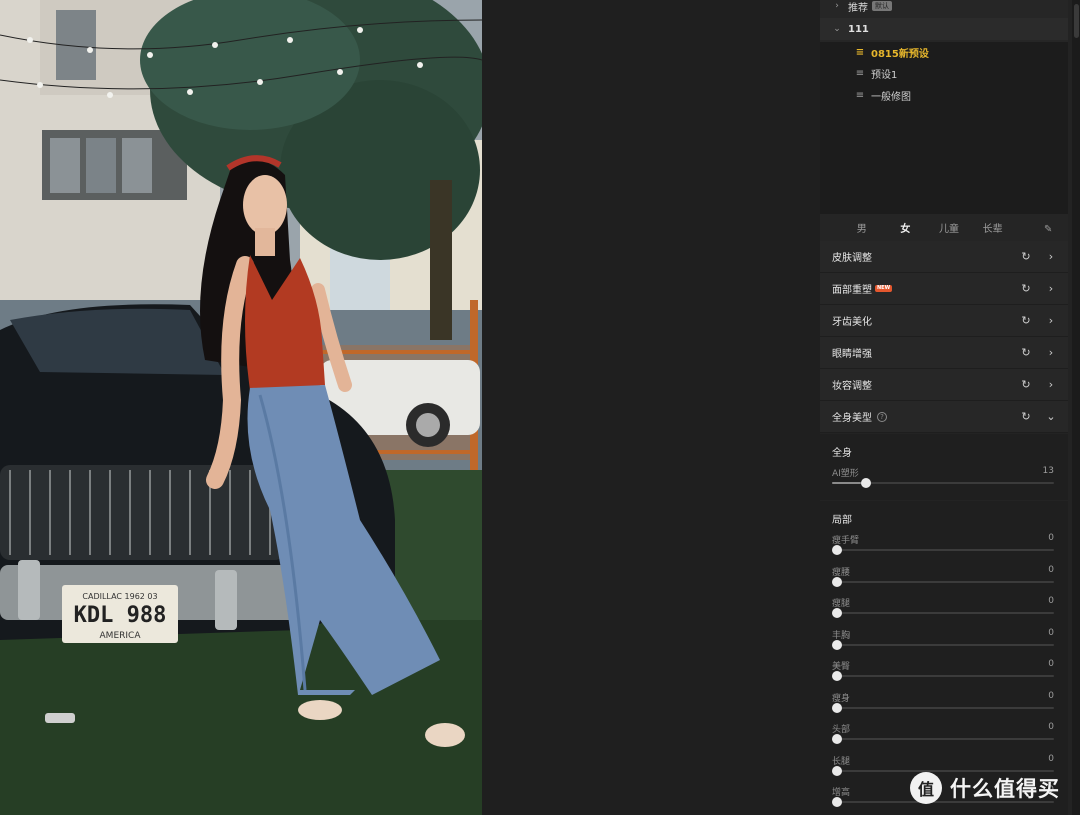 This screenshot has width=1080, height=815. Describe the element at coordinates (852, 354) in the screenshot. I see `adjustment-label: 眼睛增强` at that location.